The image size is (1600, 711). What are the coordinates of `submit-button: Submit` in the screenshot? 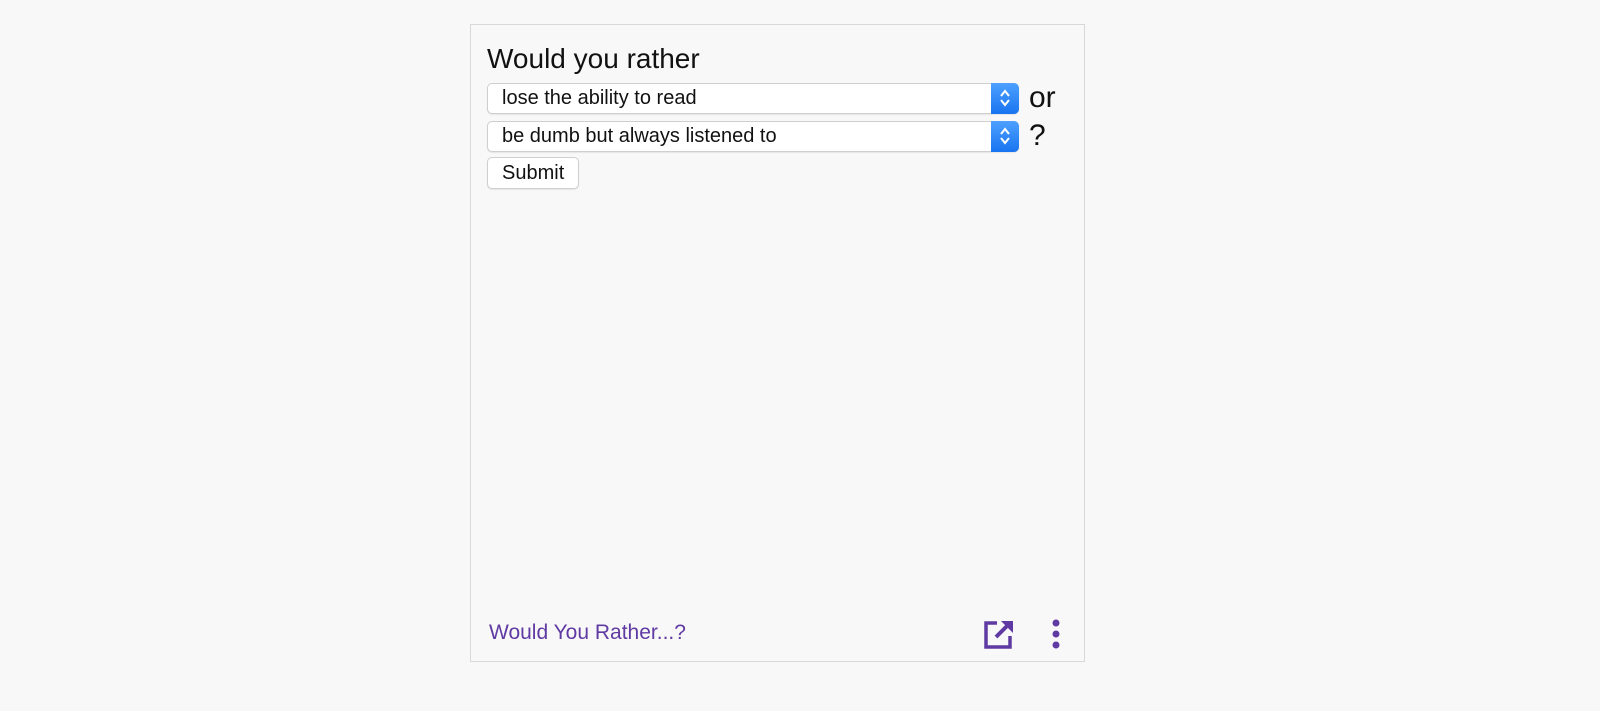 It's located at (533, 173).